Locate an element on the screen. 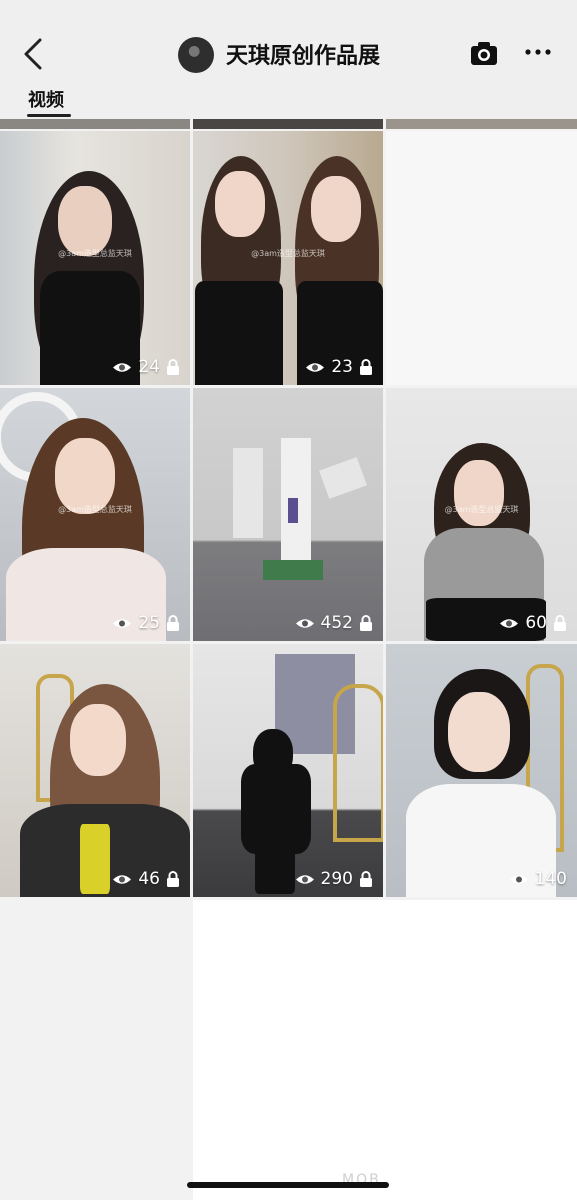 The width and height of the screenshot is (577, 1200). tab-active-indicator is located at coordinates (49, 115).